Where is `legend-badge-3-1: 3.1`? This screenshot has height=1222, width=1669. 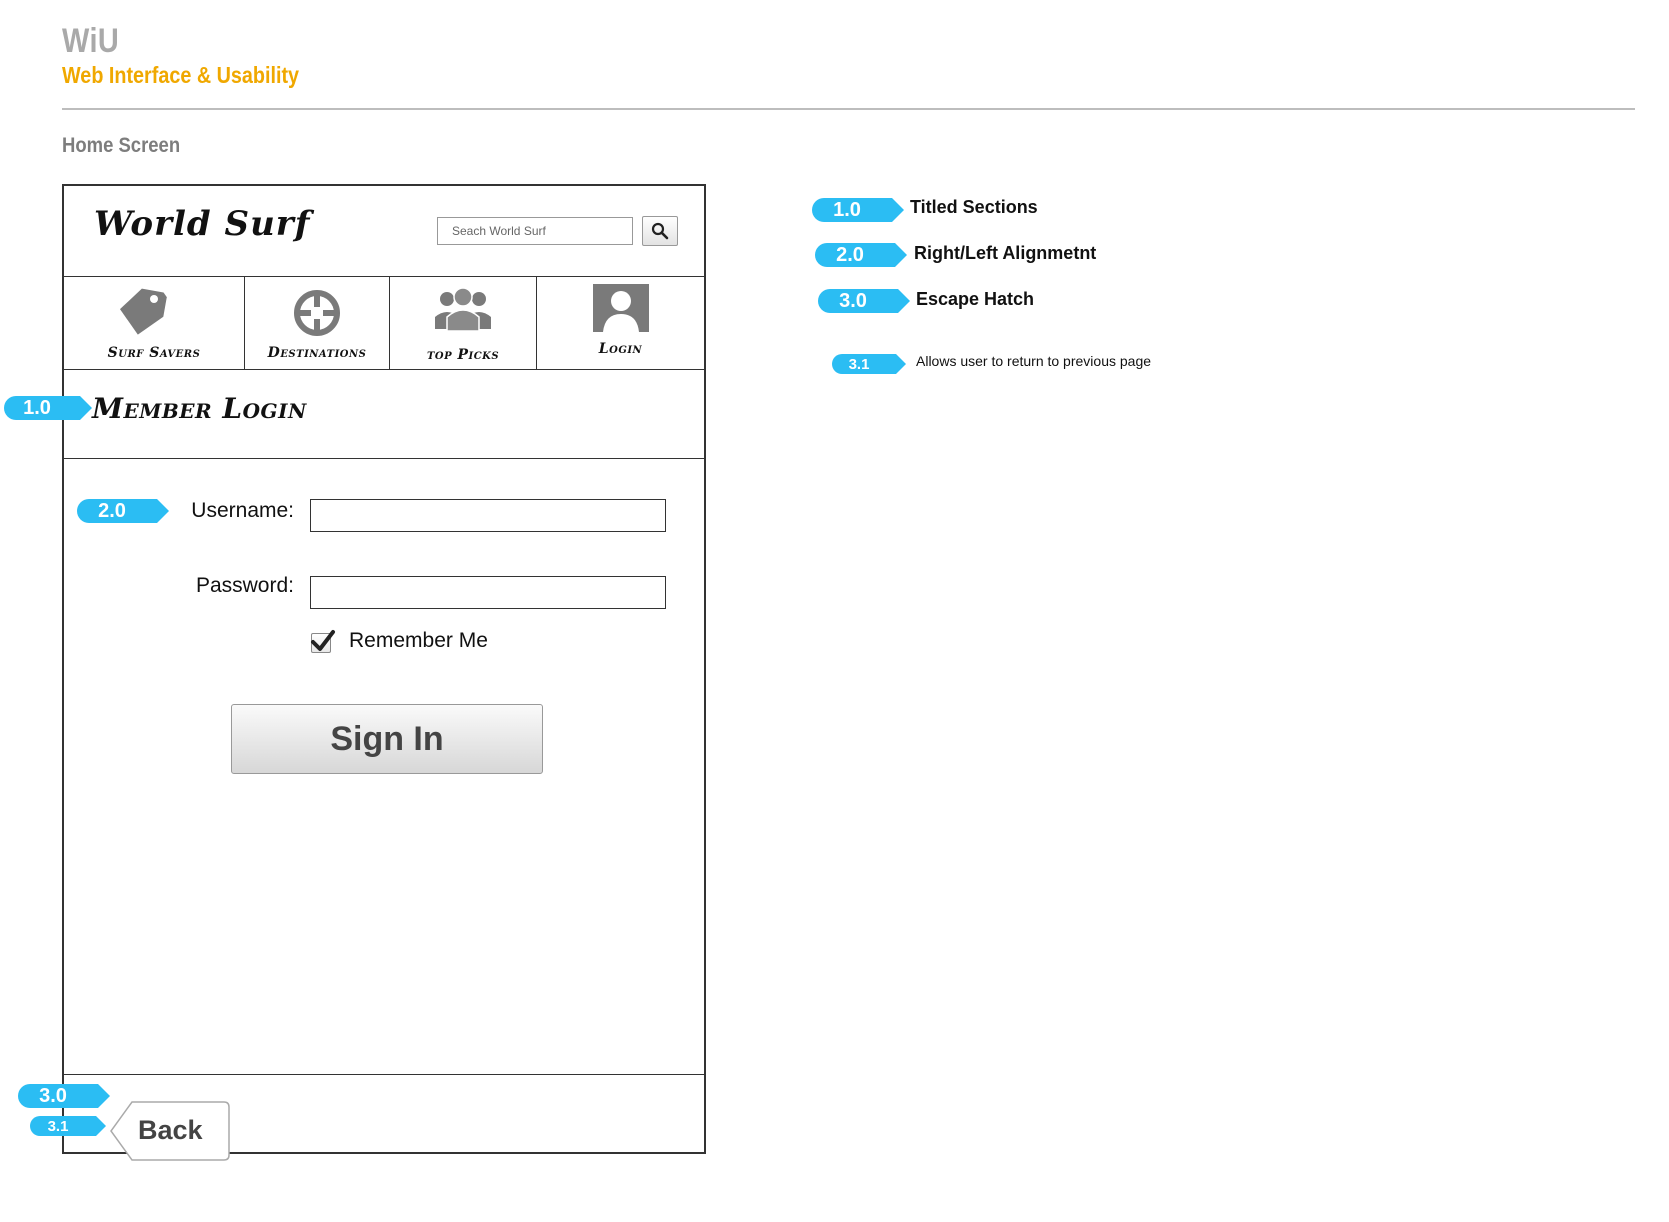 legend-badge-3-1: 3.1 is located at coordinates (869, 364).